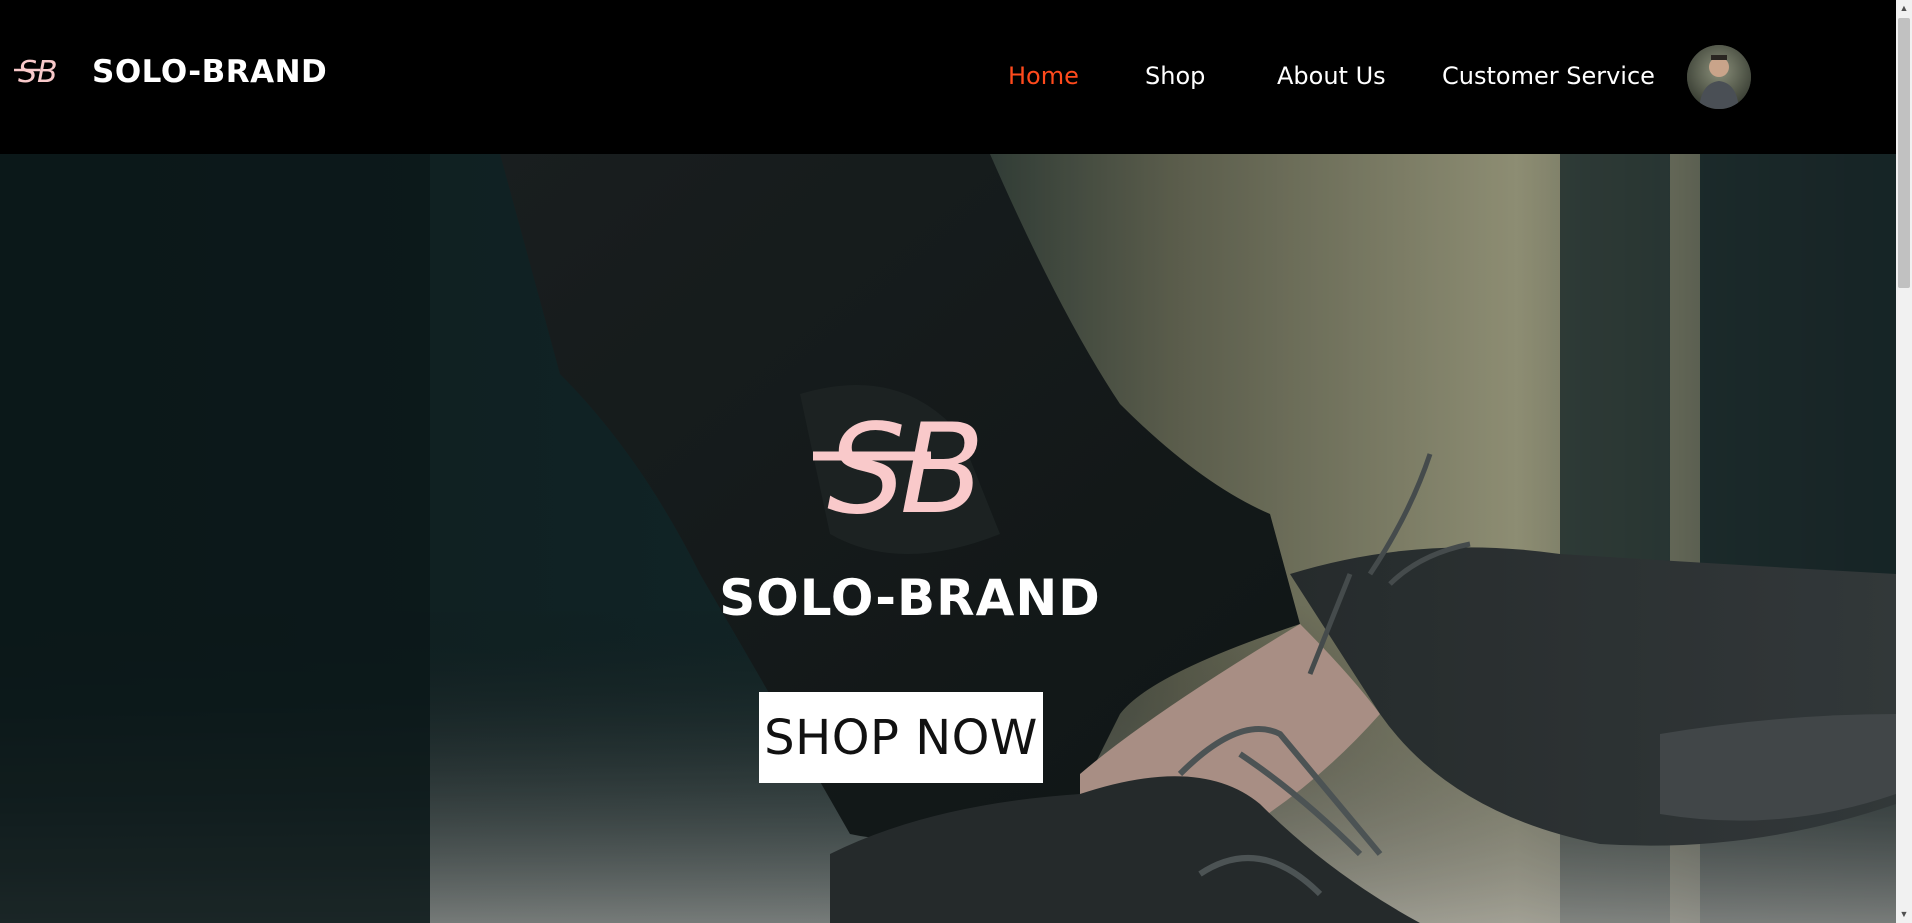 This screenshot has height=923, width=1912. I want to click on scrollbar-thumb, so click(1904, 153).